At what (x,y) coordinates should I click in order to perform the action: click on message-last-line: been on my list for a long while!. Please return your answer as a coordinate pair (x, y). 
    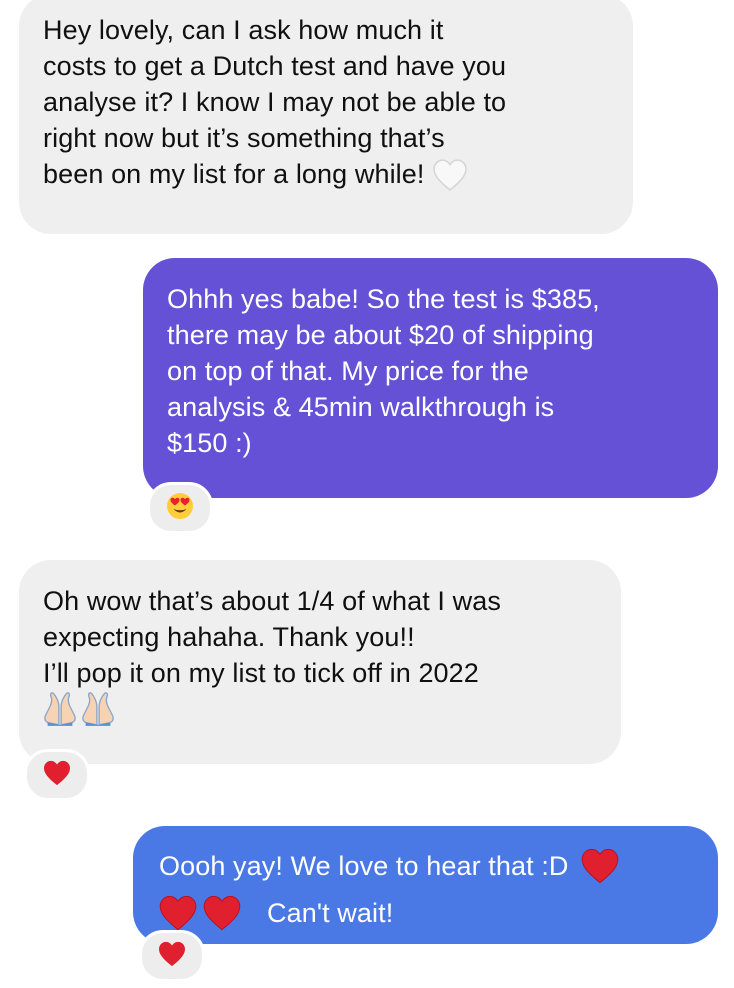
    Looking at the image, I should click on (326, 178).